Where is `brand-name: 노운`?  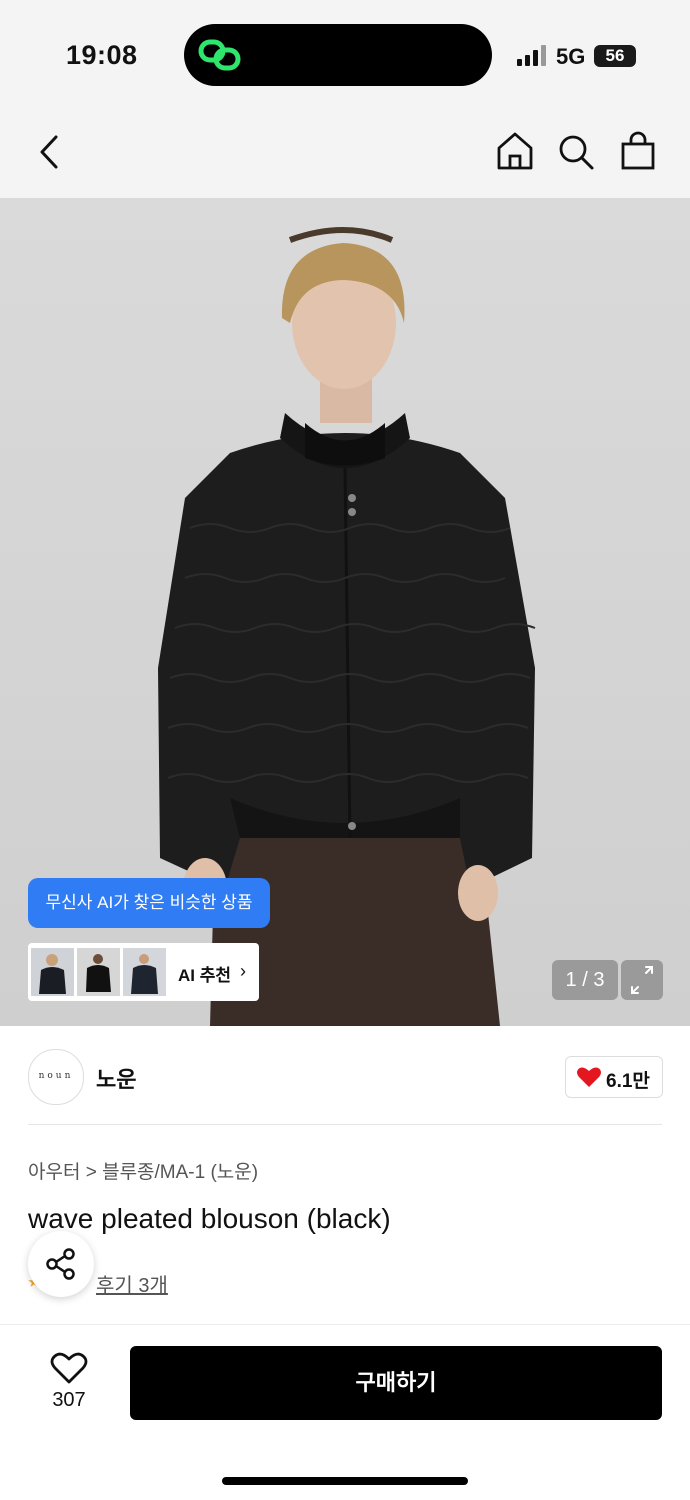 brand-name: 노운 is located at coordinates (116, 1078).